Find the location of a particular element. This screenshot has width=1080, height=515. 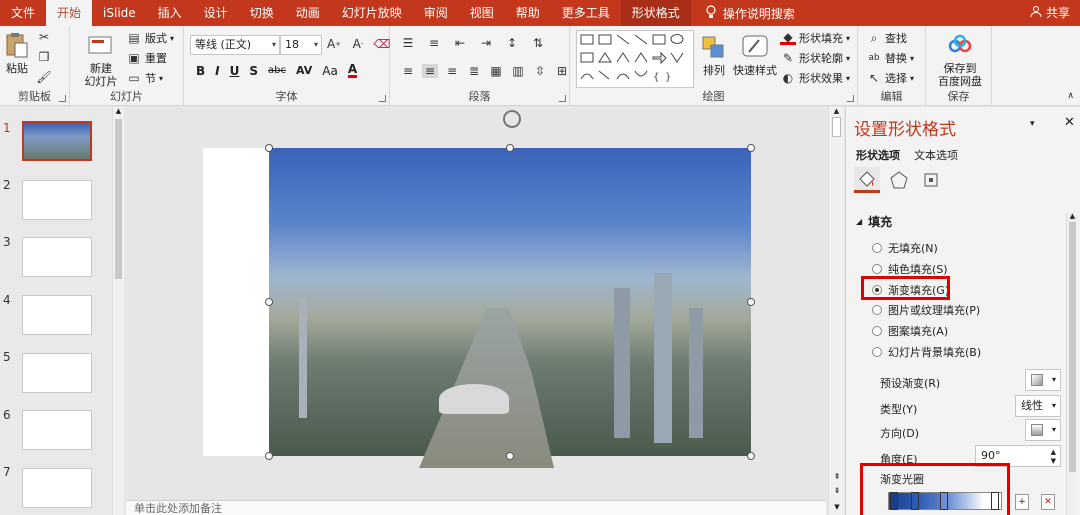

tab-review: 审阅 is located at coordinates (436, 13).